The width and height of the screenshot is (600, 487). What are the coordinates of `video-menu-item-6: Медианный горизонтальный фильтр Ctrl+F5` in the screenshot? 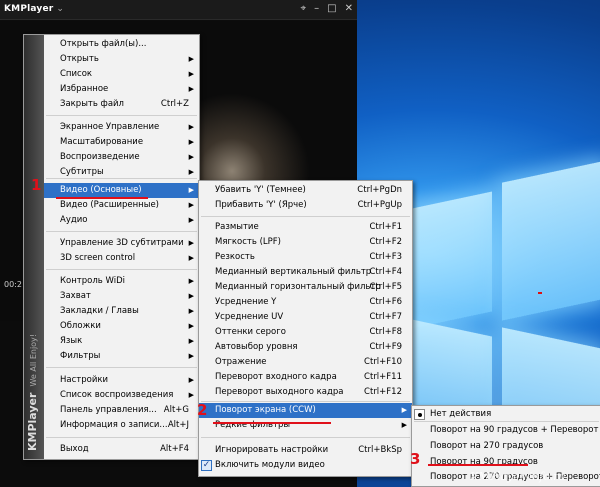 It's located at (305, 287).